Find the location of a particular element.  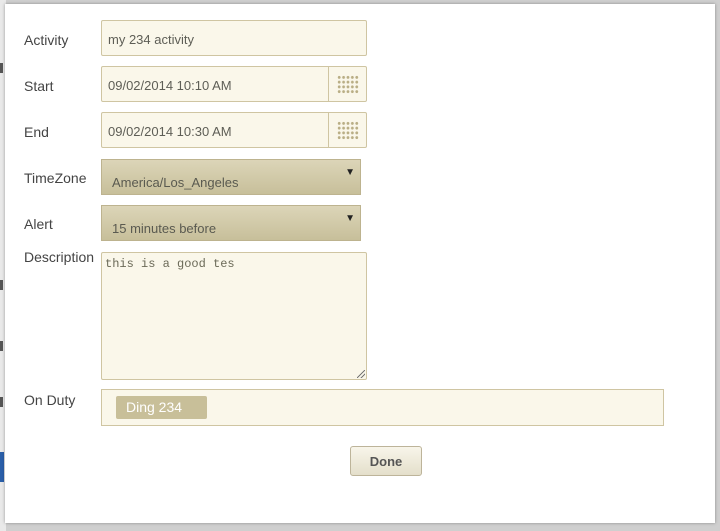

done-button: Done is located at coordinates (386, 461).